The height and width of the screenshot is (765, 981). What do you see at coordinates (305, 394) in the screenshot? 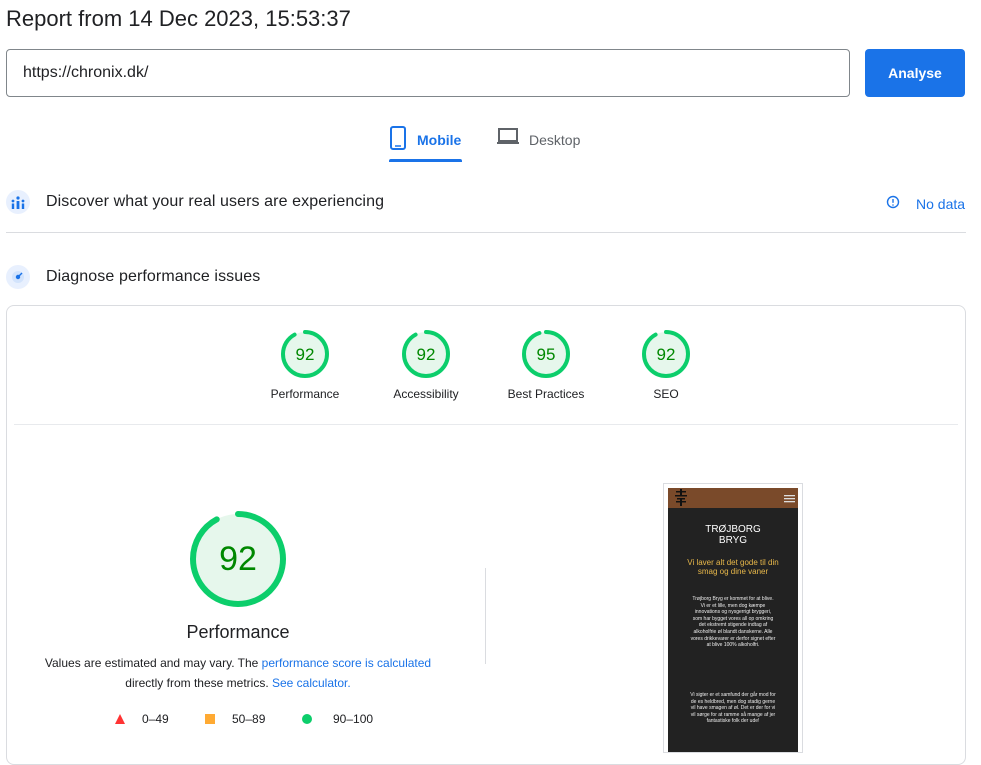
I see `gauge-label: Performance` at bounding box center [305, 394].